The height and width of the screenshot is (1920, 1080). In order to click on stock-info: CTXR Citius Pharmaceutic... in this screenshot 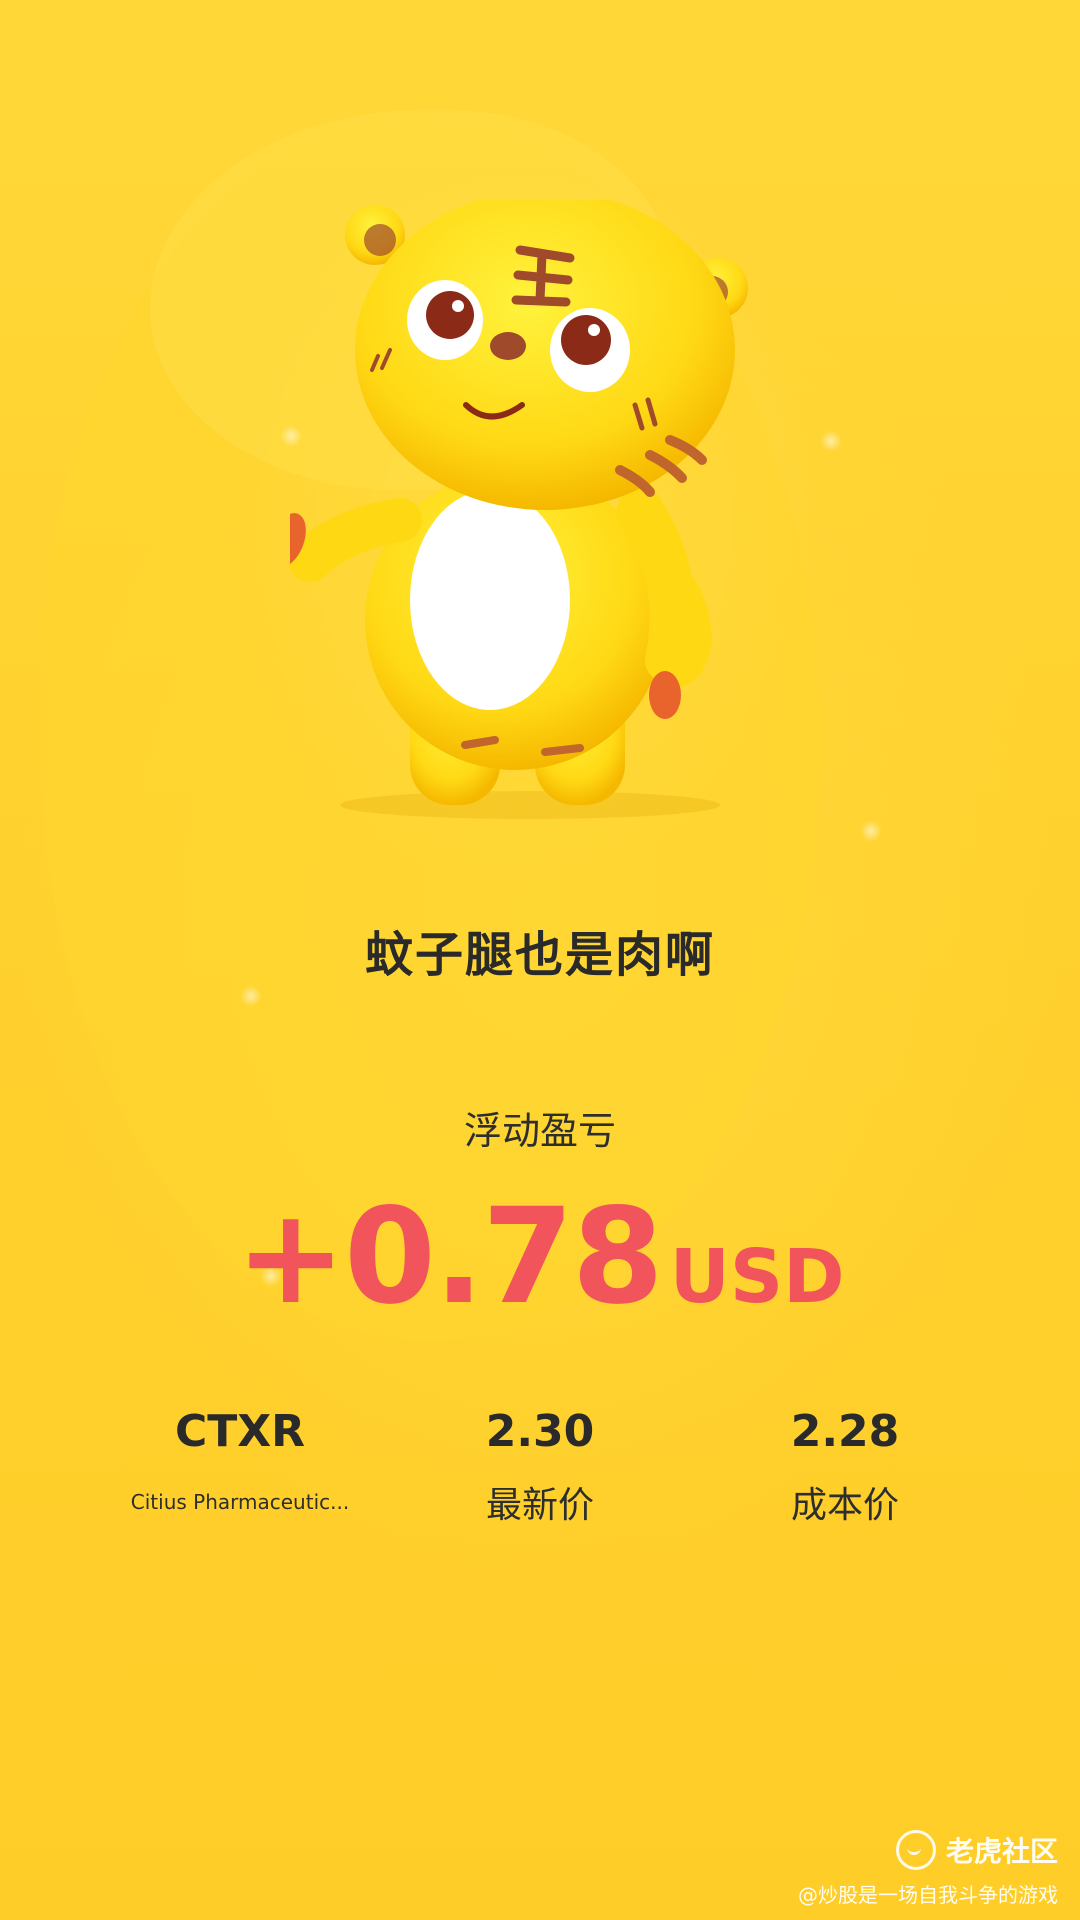, I will do `click(240, 1457)`.